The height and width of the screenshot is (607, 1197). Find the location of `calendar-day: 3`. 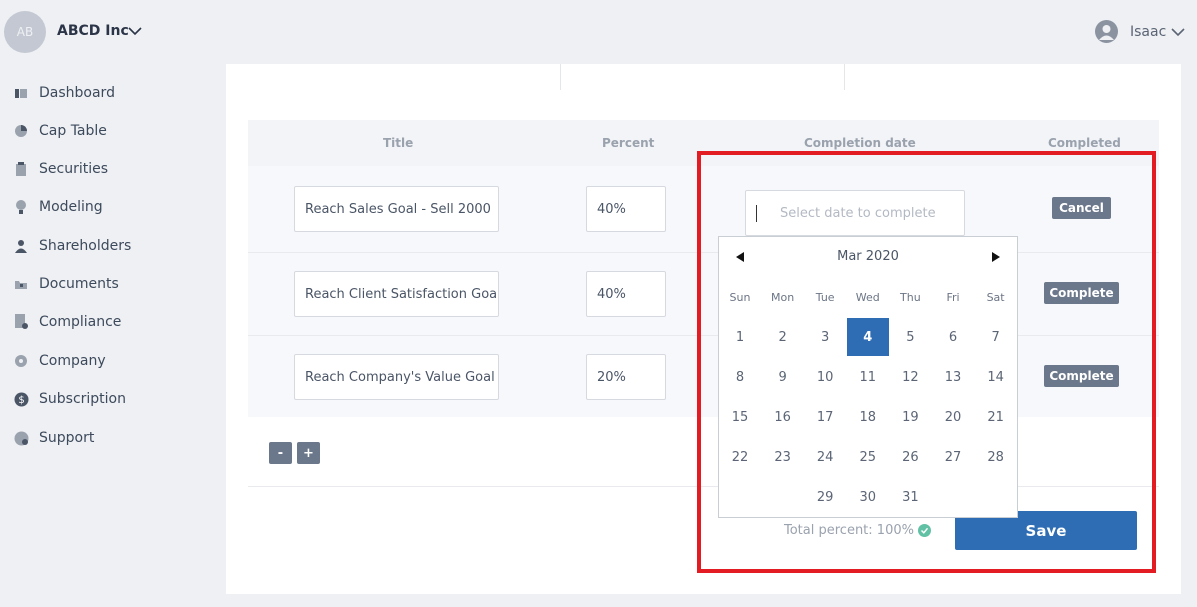

calendar-day: 3 is located at coordinates (825, 337).